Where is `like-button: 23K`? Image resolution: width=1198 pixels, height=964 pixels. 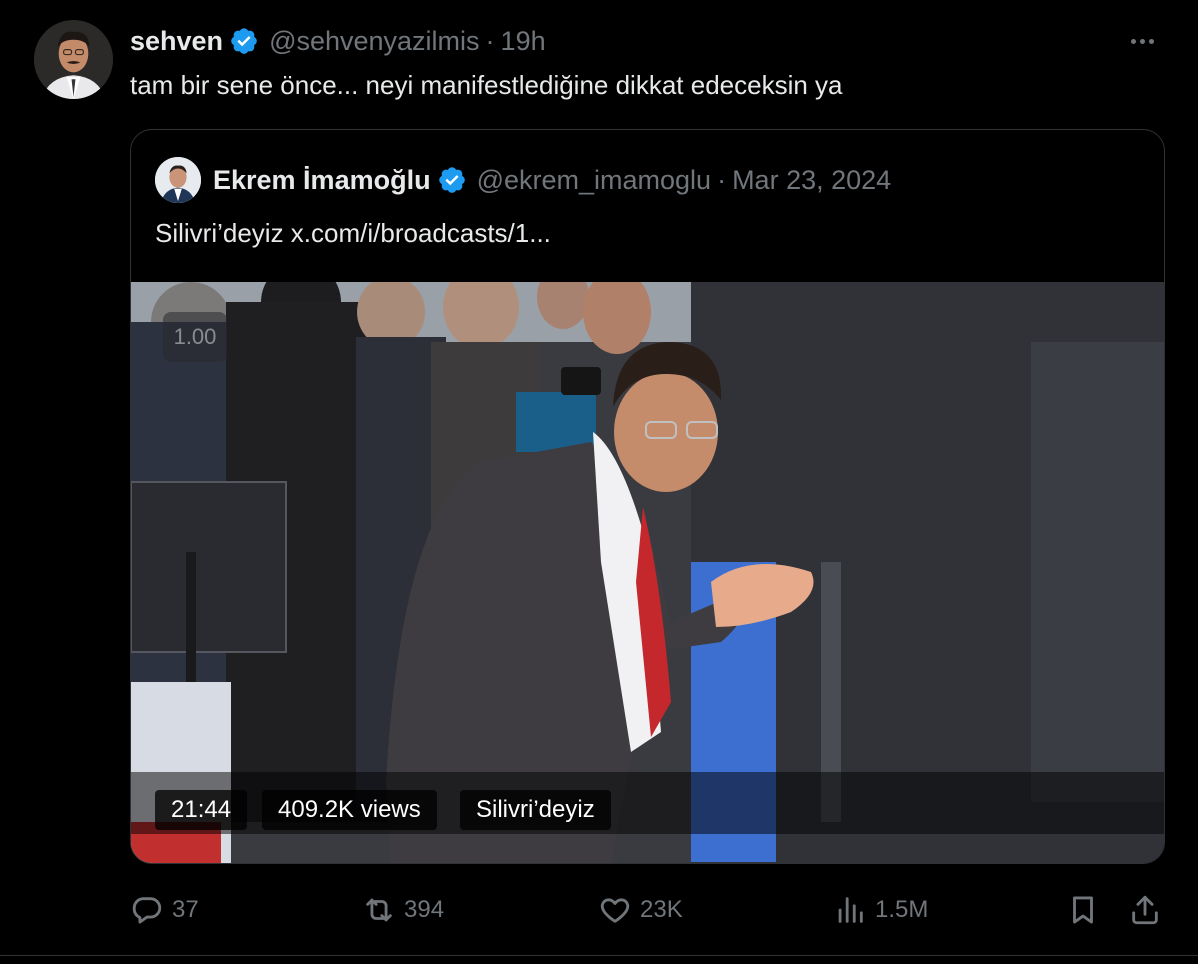 like-button: 23K is located at coordinates (640, 910).